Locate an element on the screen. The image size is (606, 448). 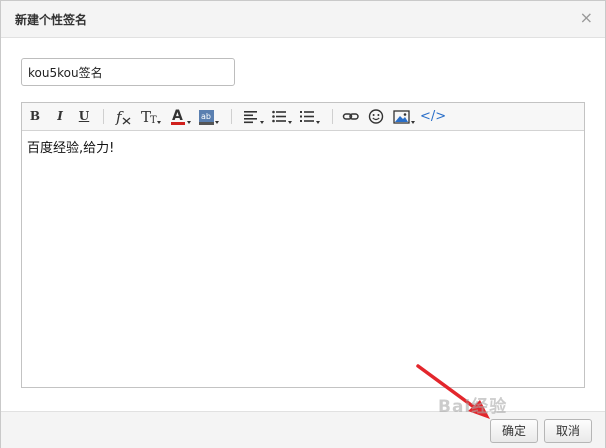
clear-format-icon: f is located at coordinates (125, 116).